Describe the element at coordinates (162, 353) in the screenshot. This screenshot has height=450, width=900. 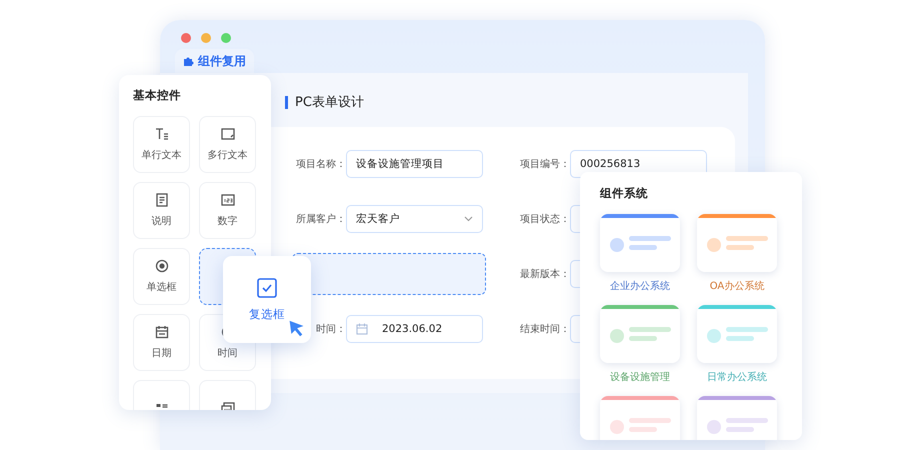
I see `tile-label: 日期` at that location.